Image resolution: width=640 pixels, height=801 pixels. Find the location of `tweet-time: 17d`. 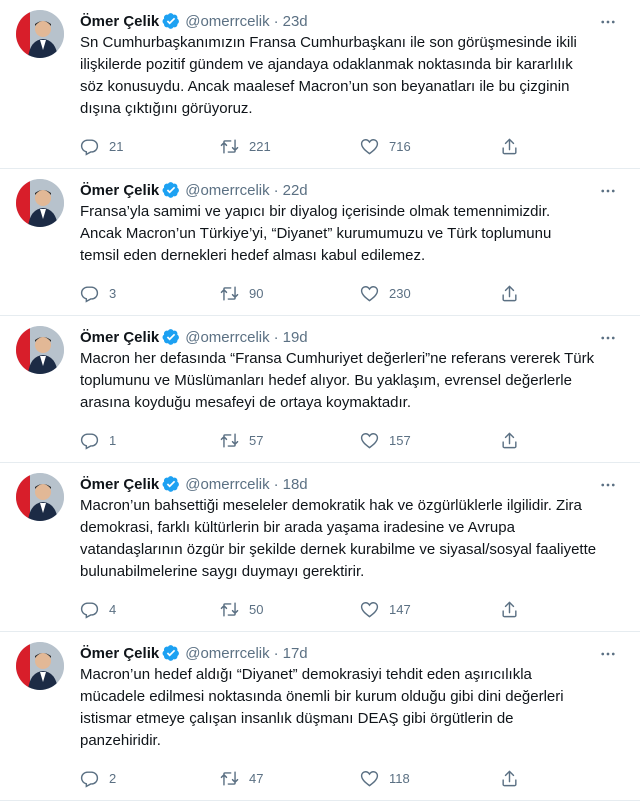

tweet-time: 17d is located at coordinates (295, 653).